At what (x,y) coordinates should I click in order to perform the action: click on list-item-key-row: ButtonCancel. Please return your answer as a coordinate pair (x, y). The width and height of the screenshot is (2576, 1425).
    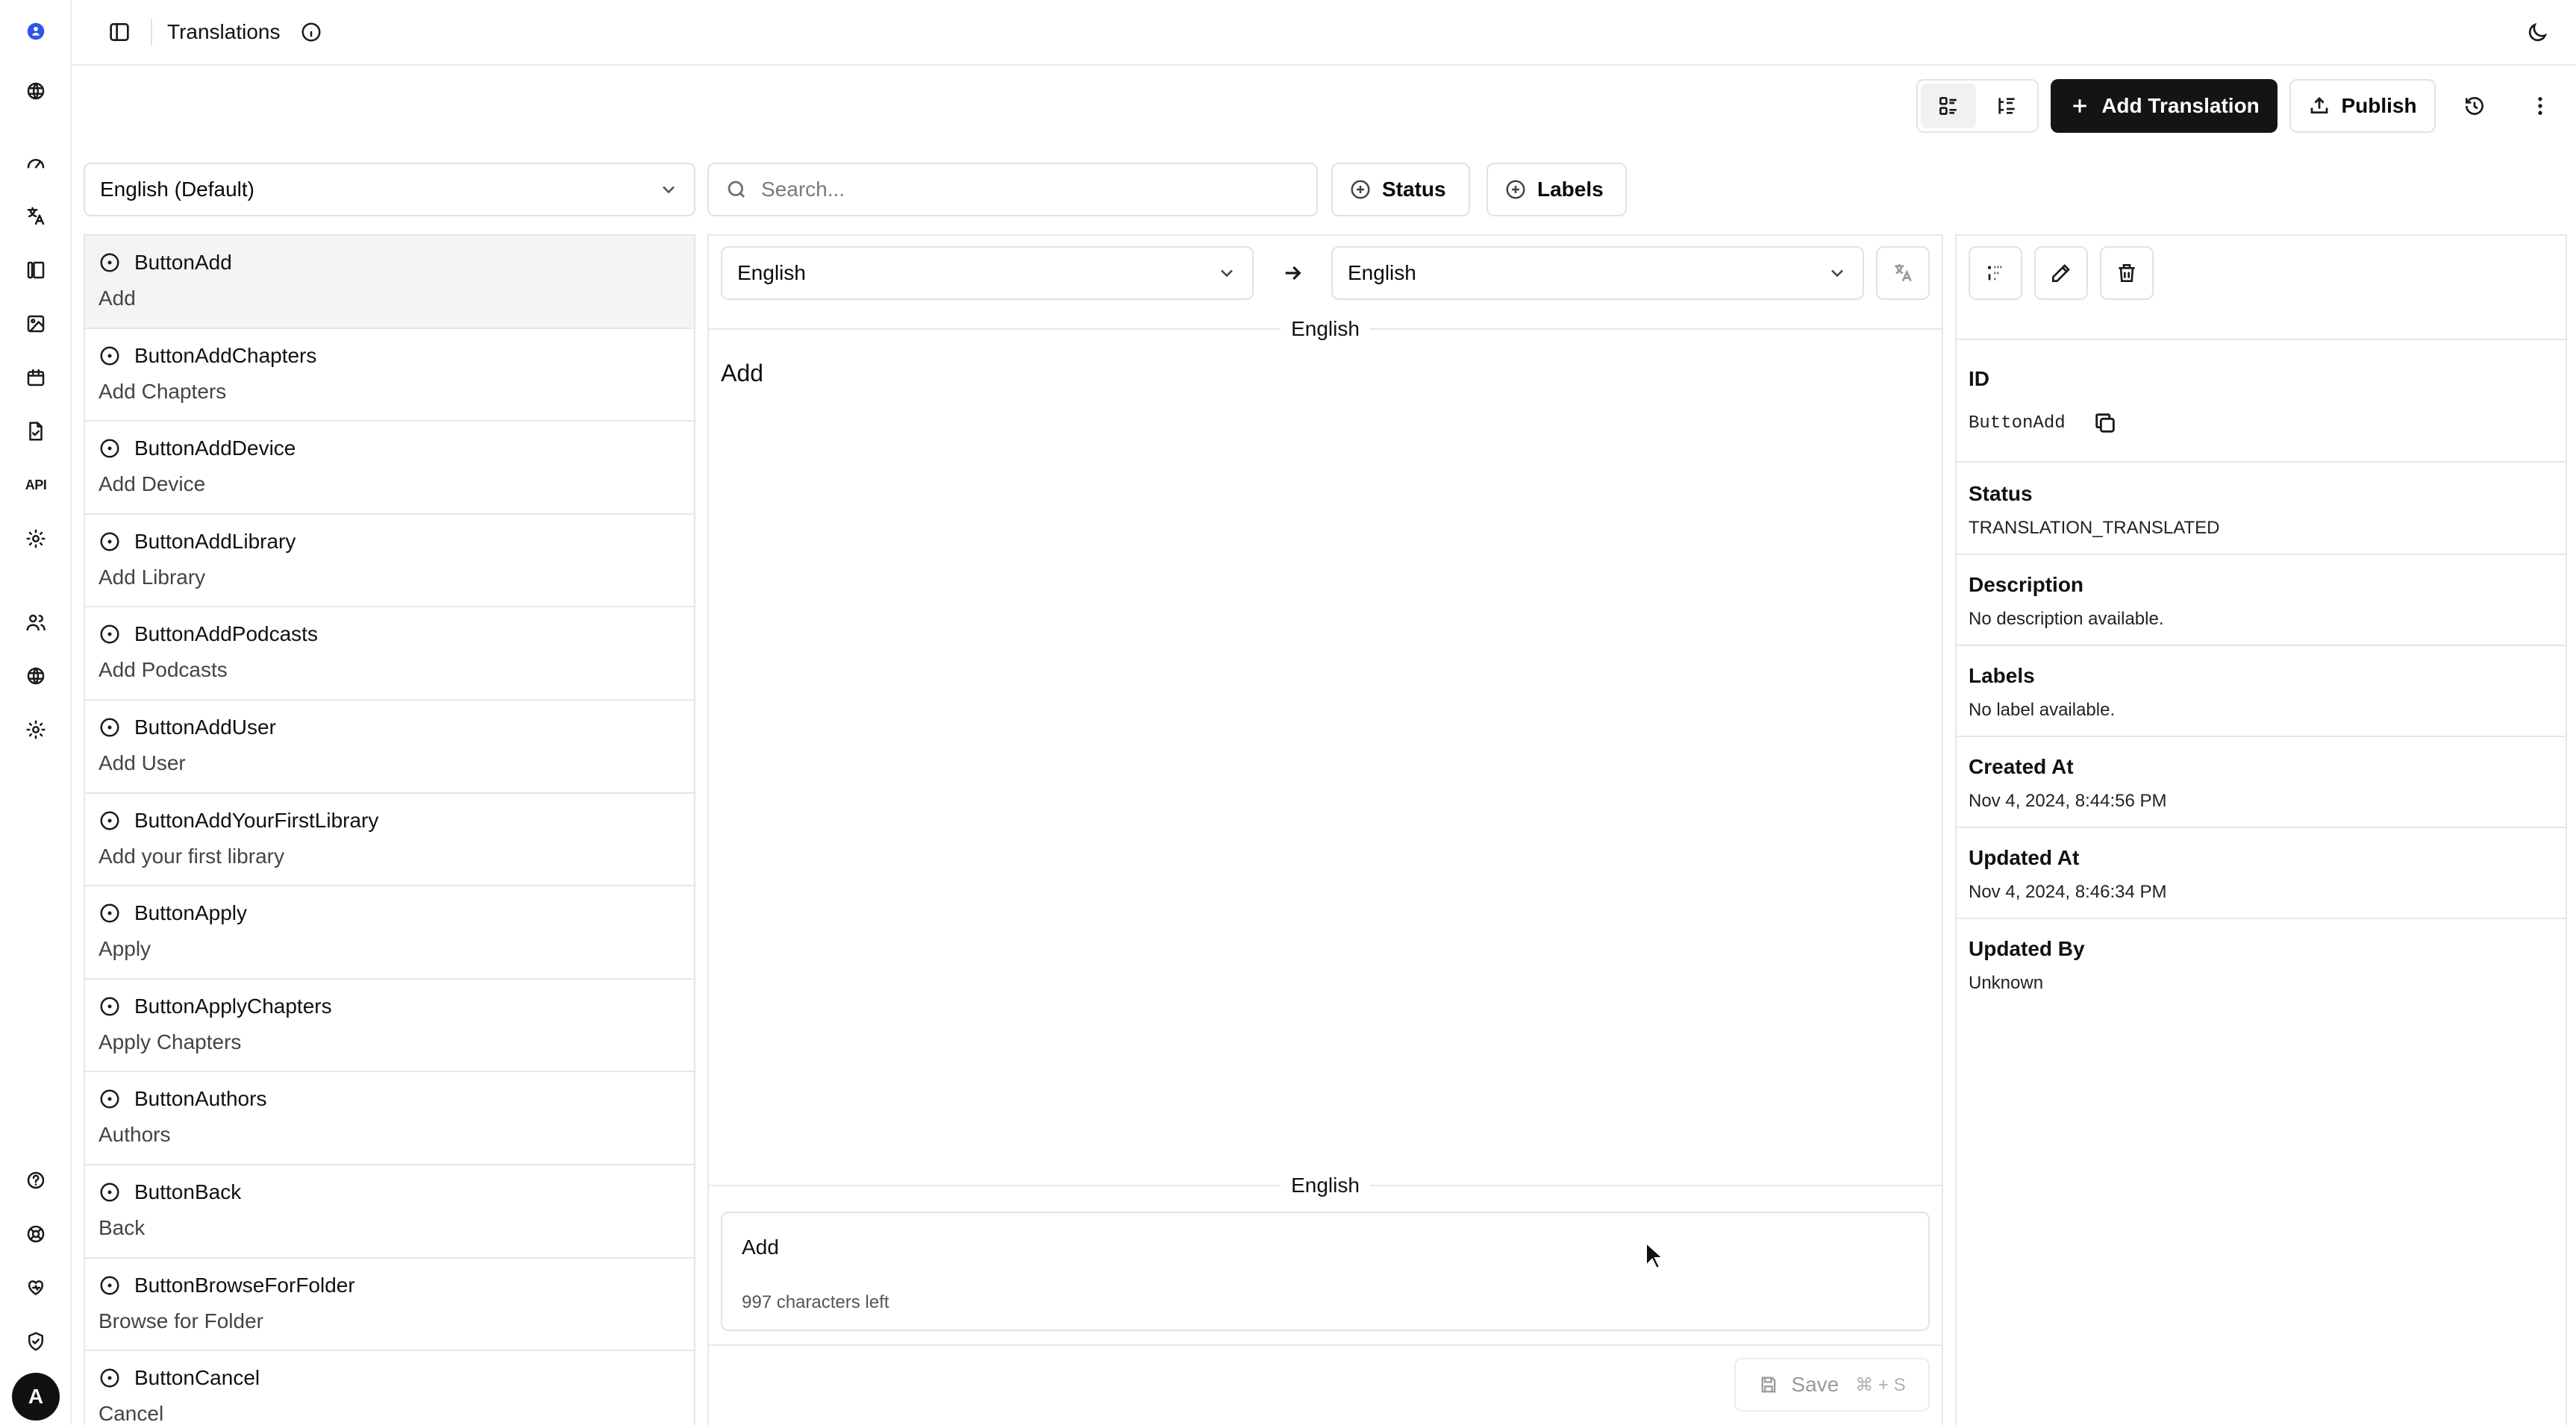
    Looking at the image, I should click on (390, 1378).